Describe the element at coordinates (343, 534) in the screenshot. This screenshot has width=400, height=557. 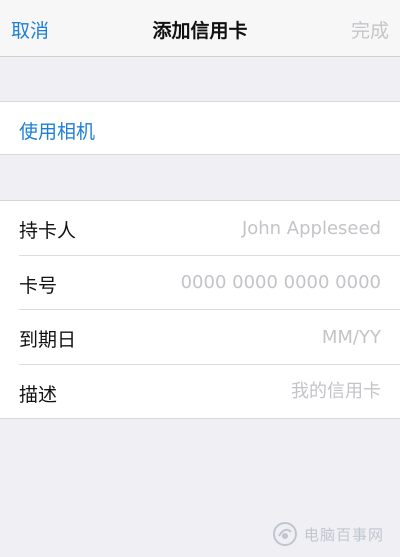
I see `watermark-text: 电脑百事网` at that location.